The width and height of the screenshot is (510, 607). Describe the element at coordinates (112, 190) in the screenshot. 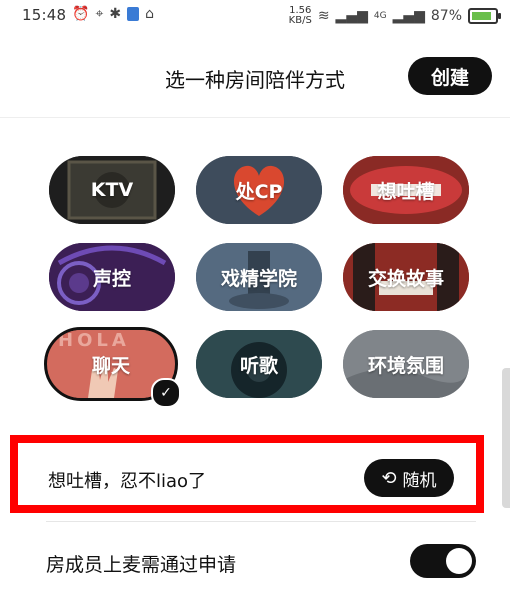

I see `room-type-ktv: KTV` at that location.